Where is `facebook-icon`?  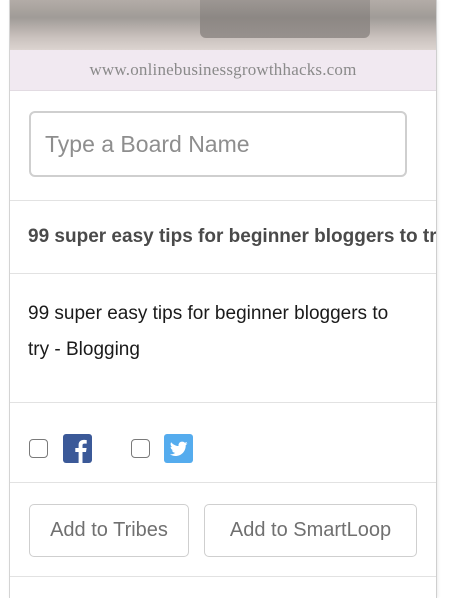
facebook-icon is located at coordinates (77, 448).